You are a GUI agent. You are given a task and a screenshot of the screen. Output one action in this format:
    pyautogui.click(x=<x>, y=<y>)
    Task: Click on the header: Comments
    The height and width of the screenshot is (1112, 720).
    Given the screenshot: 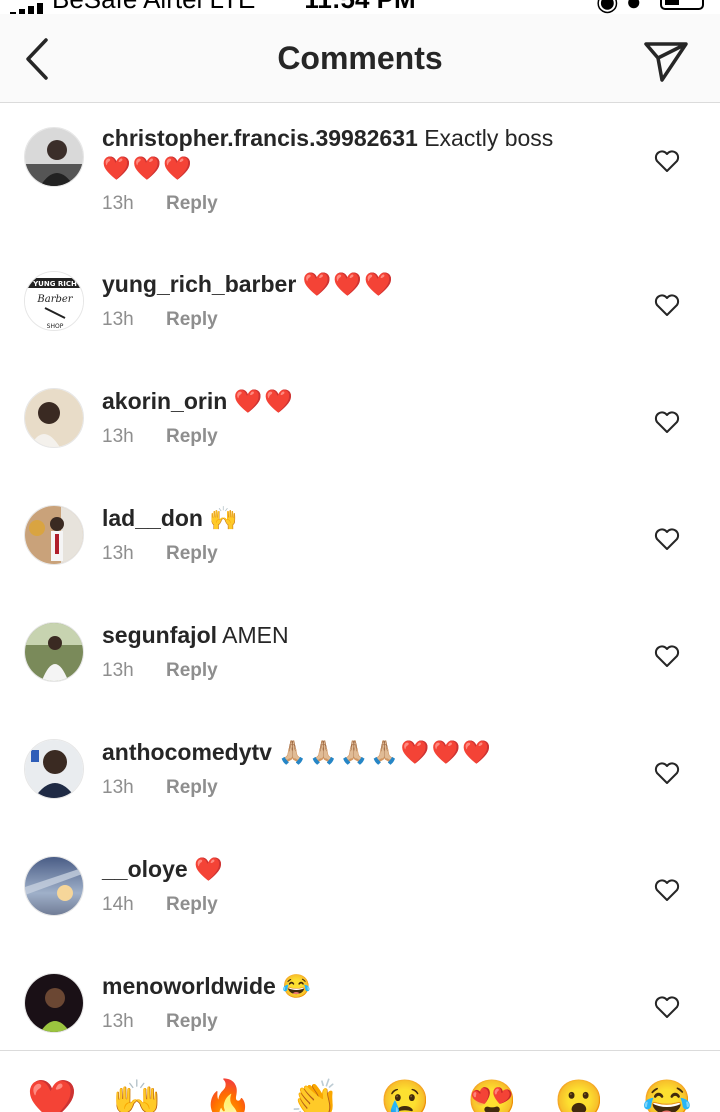 What is the action you would take?
    pyautogui.click(x=360, y=58)
    